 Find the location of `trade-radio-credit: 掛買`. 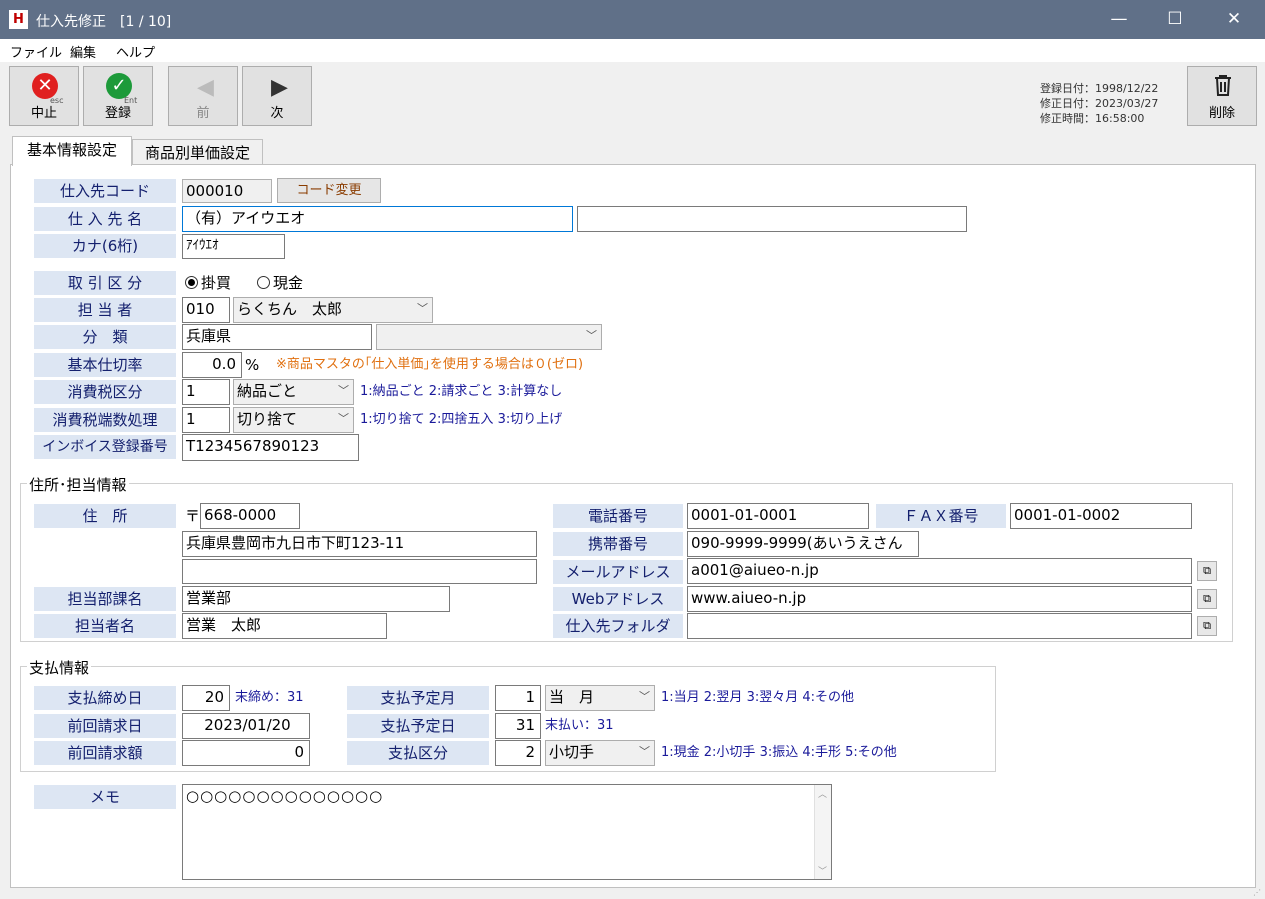

trade-radio-credit: 掛買 is located at coordinates (208, 283).